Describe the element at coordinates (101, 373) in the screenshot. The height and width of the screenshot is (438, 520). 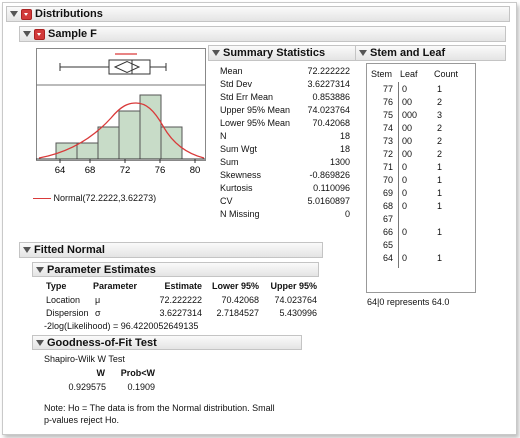
I see `gof-col-w: W` at that location.